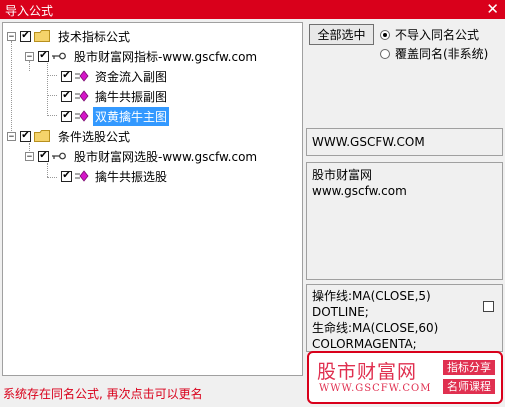  Describe the element at coordinates (94, 36) in the screenshot. I see `tree-item-label: 技术指标公式` at that location.